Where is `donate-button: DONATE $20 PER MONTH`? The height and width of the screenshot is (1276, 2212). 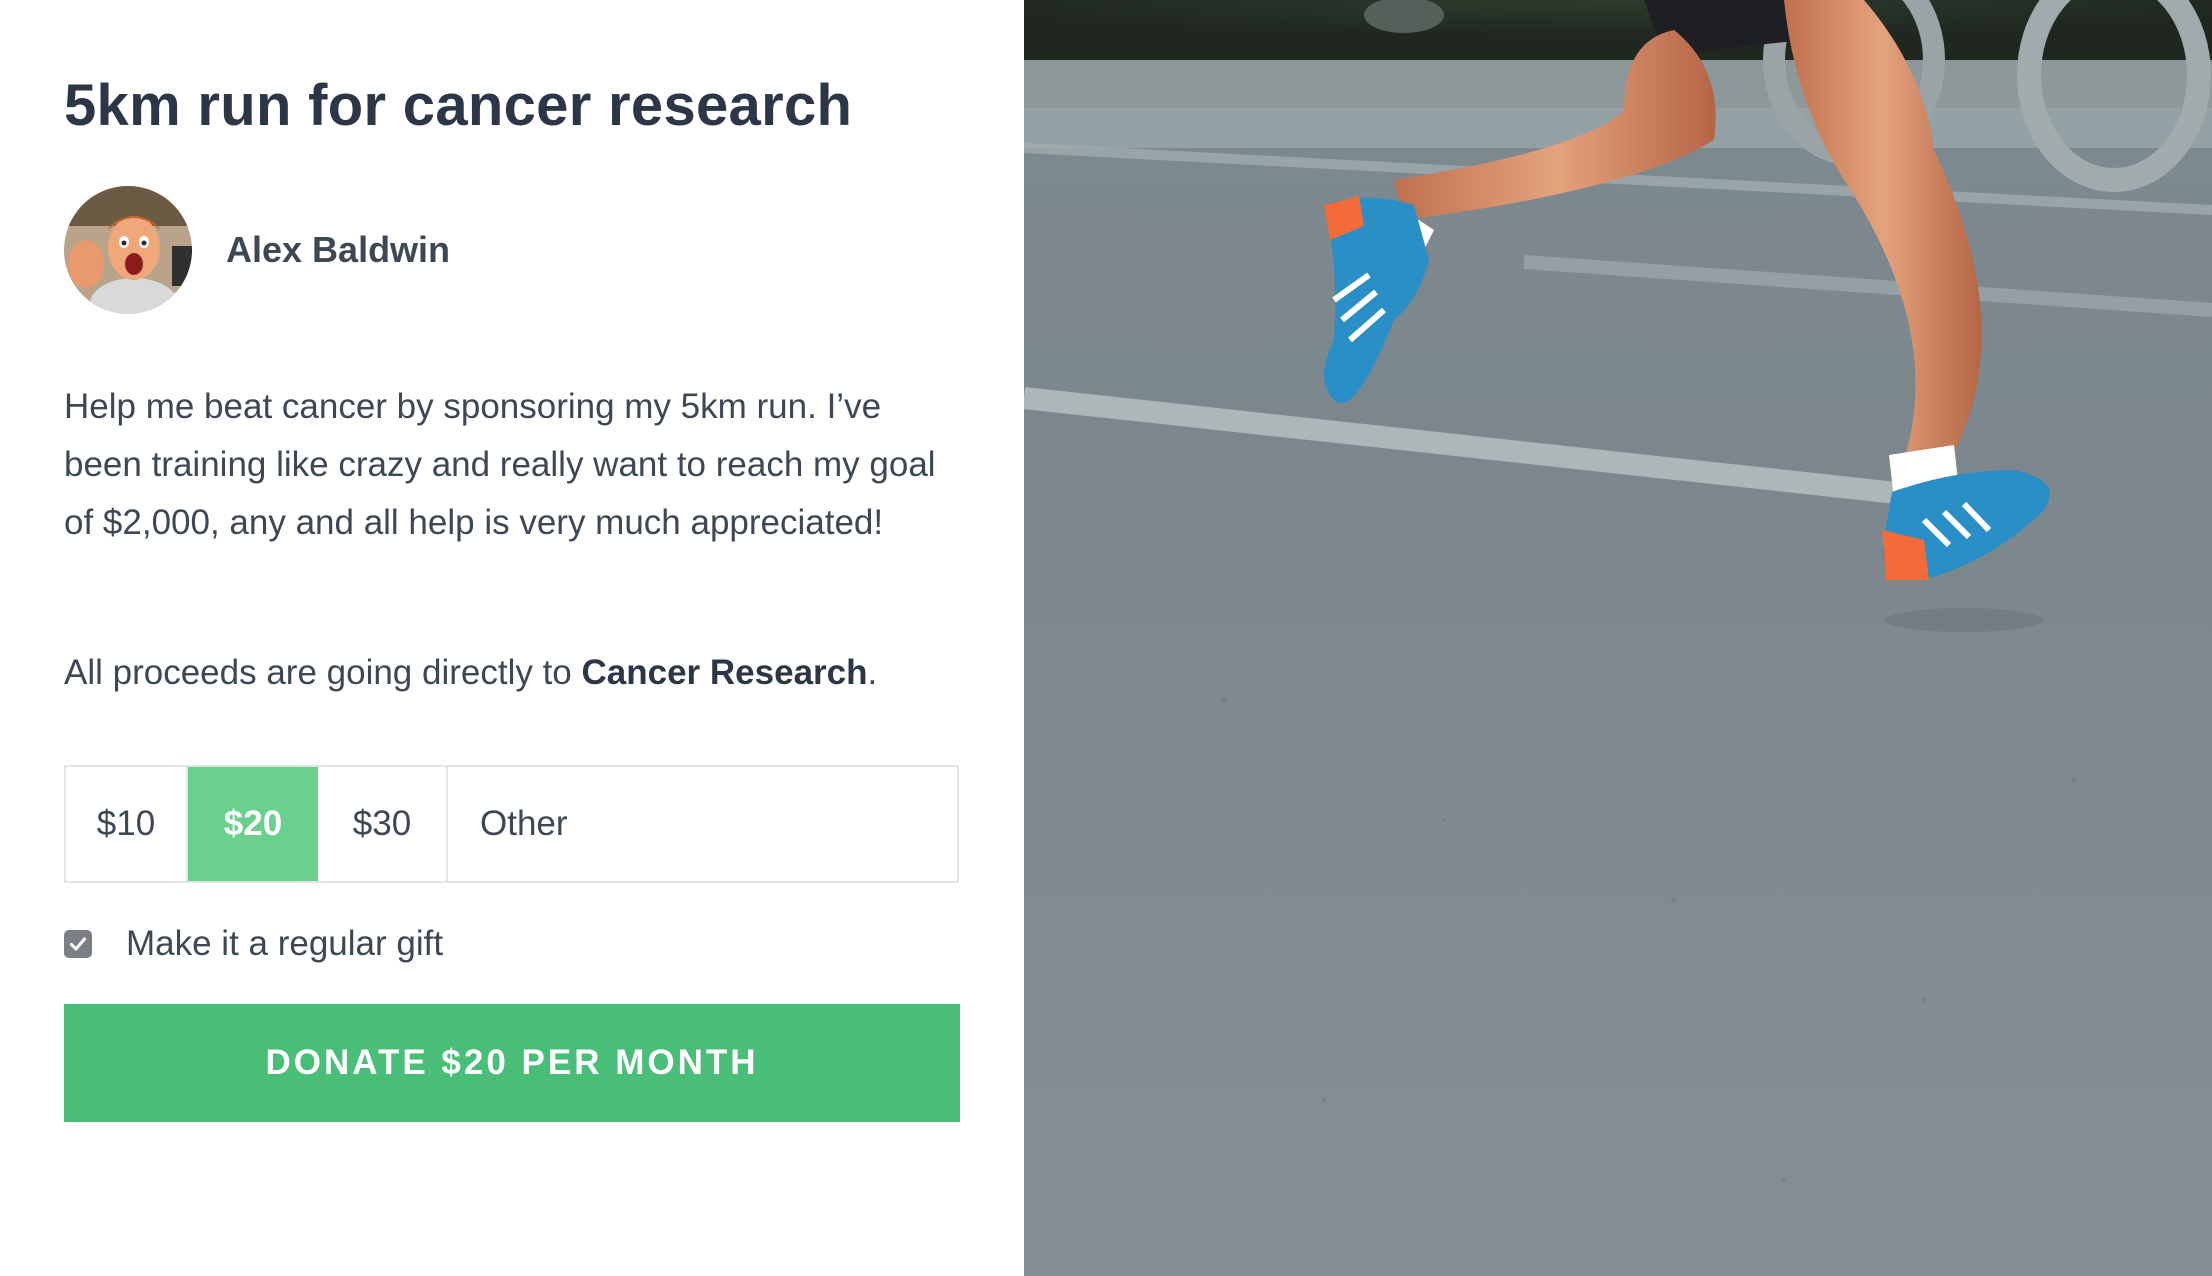
donate-button: DONATE $20 PER MONTH is located at coordinates (512, 1063).